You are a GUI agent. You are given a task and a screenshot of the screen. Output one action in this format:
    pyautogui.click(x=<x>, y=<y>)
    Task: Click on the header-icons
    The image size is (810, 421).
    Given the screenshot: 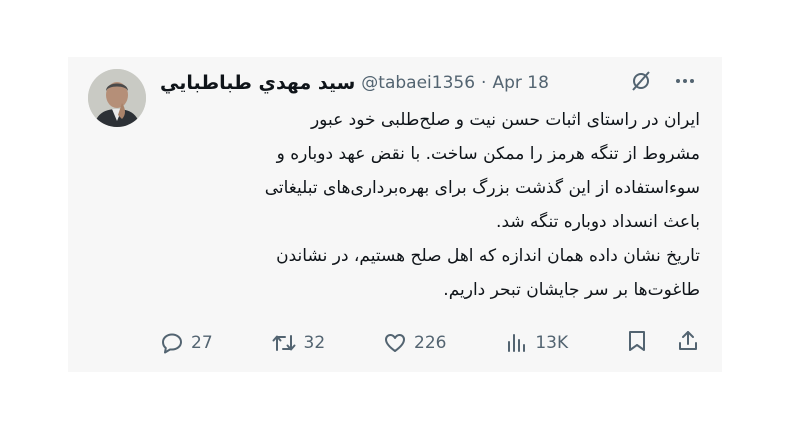 What is the action you would take?
    pyautogui.click(x=663, y=83)
    